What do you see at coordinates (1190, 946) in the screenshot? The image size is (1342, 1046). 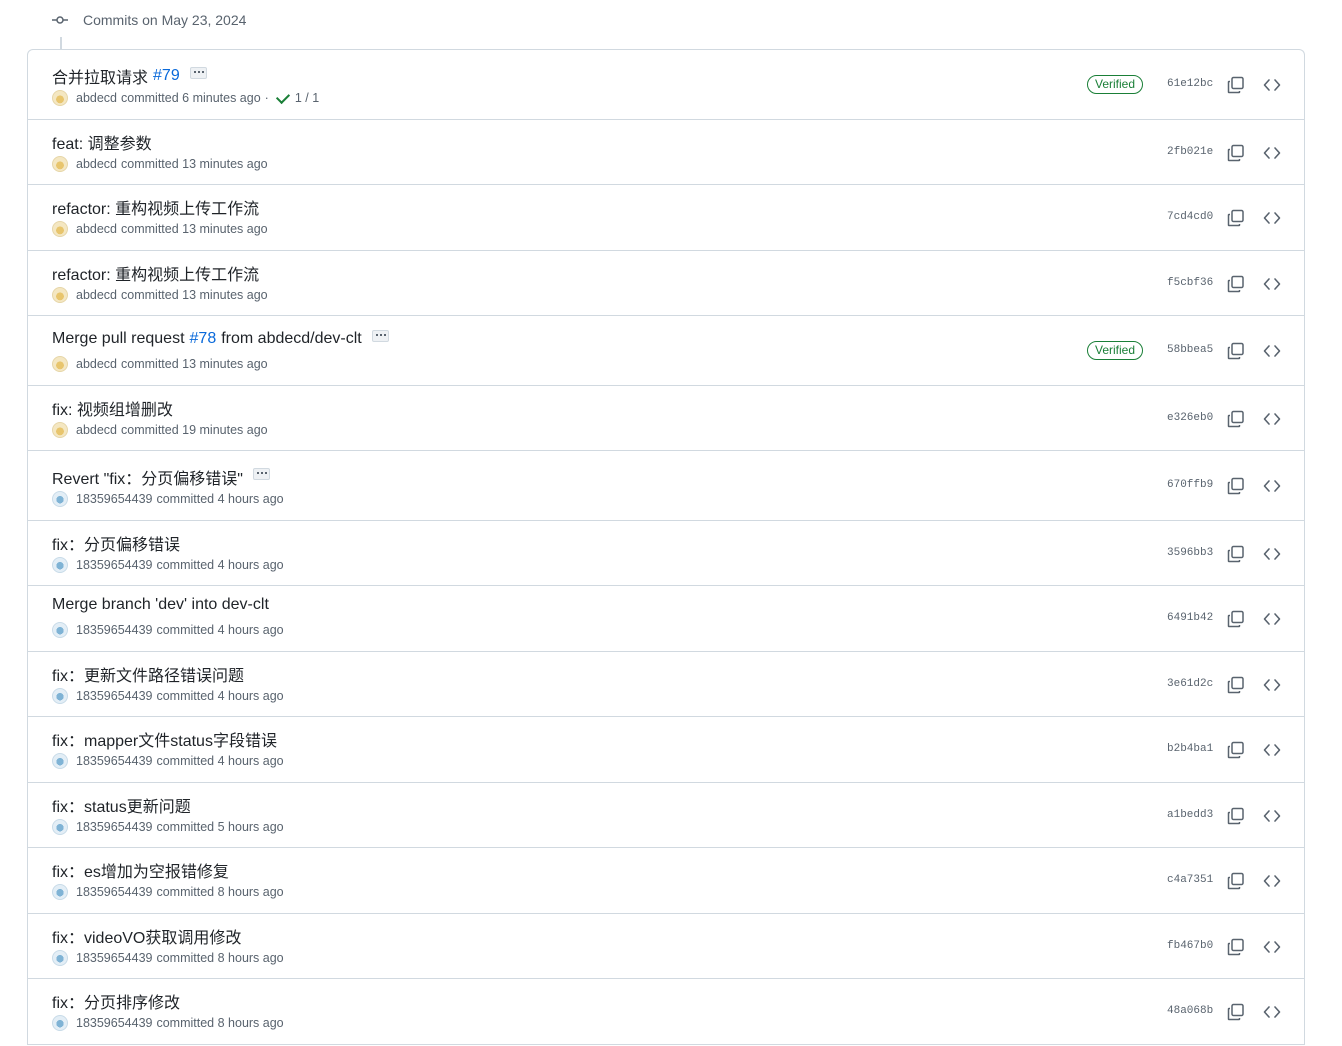 I see `commit-sha-link: fb467b0` at bounding box center [1190, 946].